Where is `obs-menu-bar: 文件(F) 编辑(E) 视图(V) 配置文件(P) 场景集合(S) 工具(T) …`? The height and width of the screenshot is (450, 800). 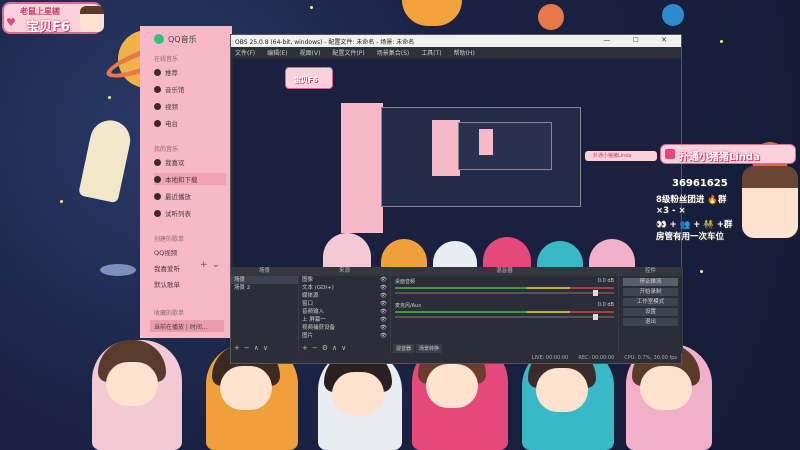
obs-menu-bar: 文件(F) 编辑(E) 视图(V) 配置文件(P) 场景集合(S) 工具(T) … is located at coordinates (456, 52).